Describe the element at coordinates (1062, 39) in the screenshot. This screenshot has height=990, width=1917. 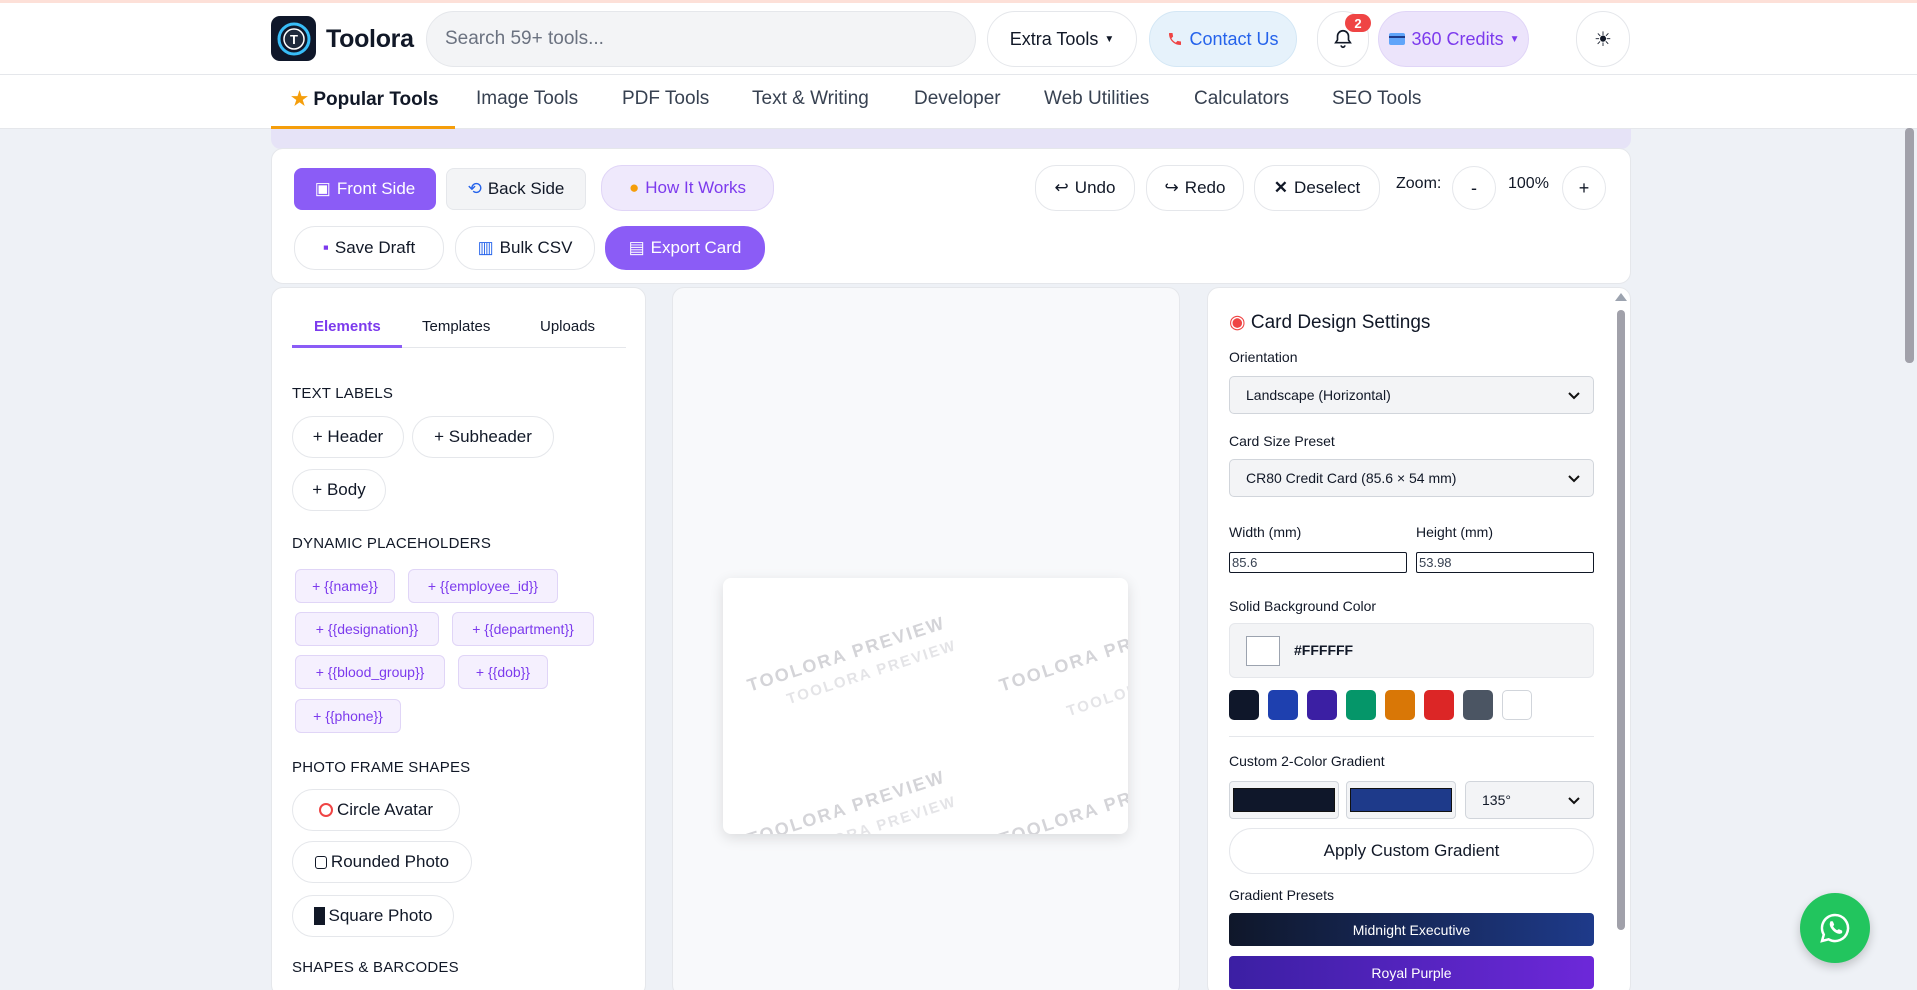
I see `extra-tools-dropdown: Extra Tools ▼` at that location.